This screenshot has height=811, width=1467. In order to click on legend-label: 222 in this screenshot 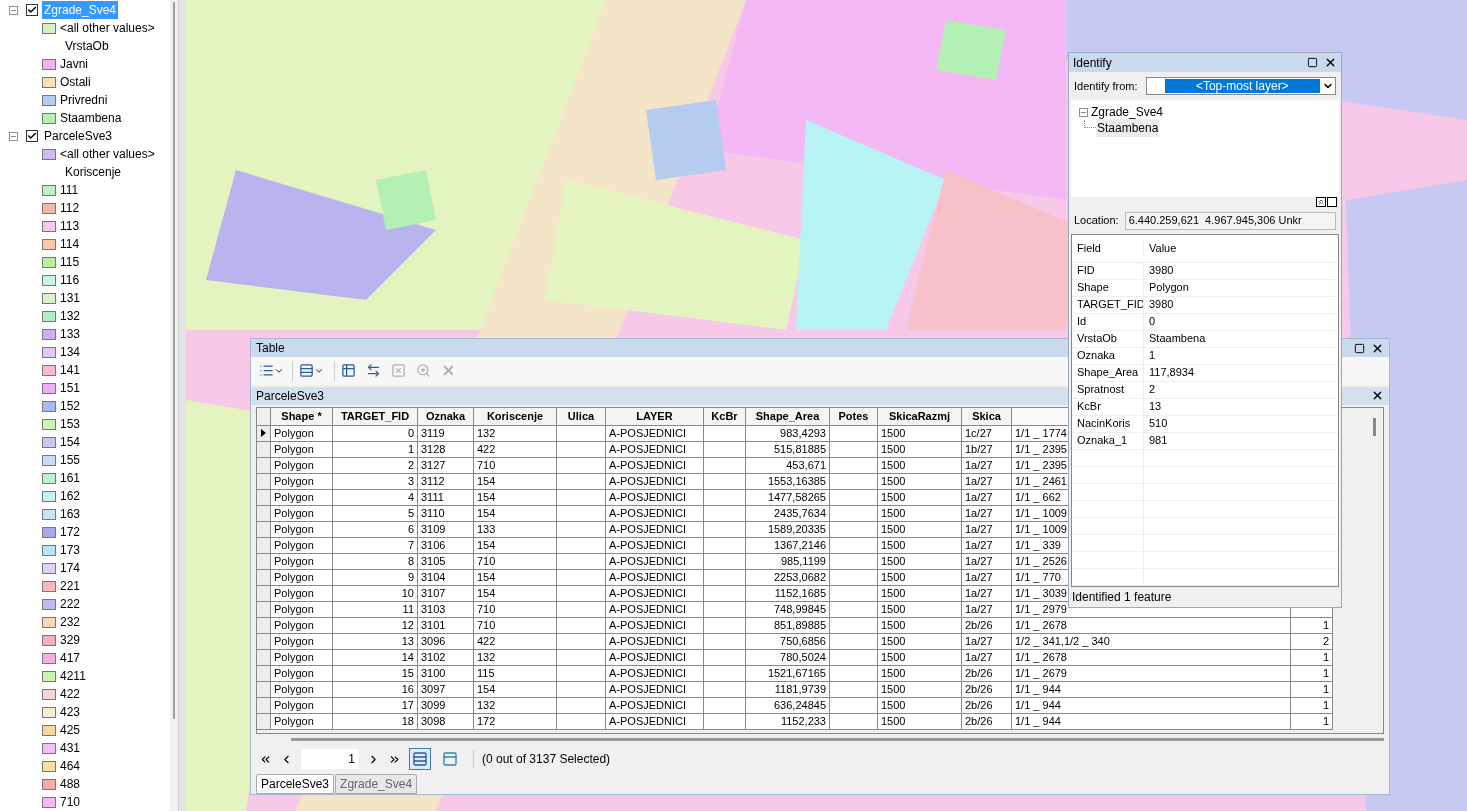, I will do `click(70, 604)`.